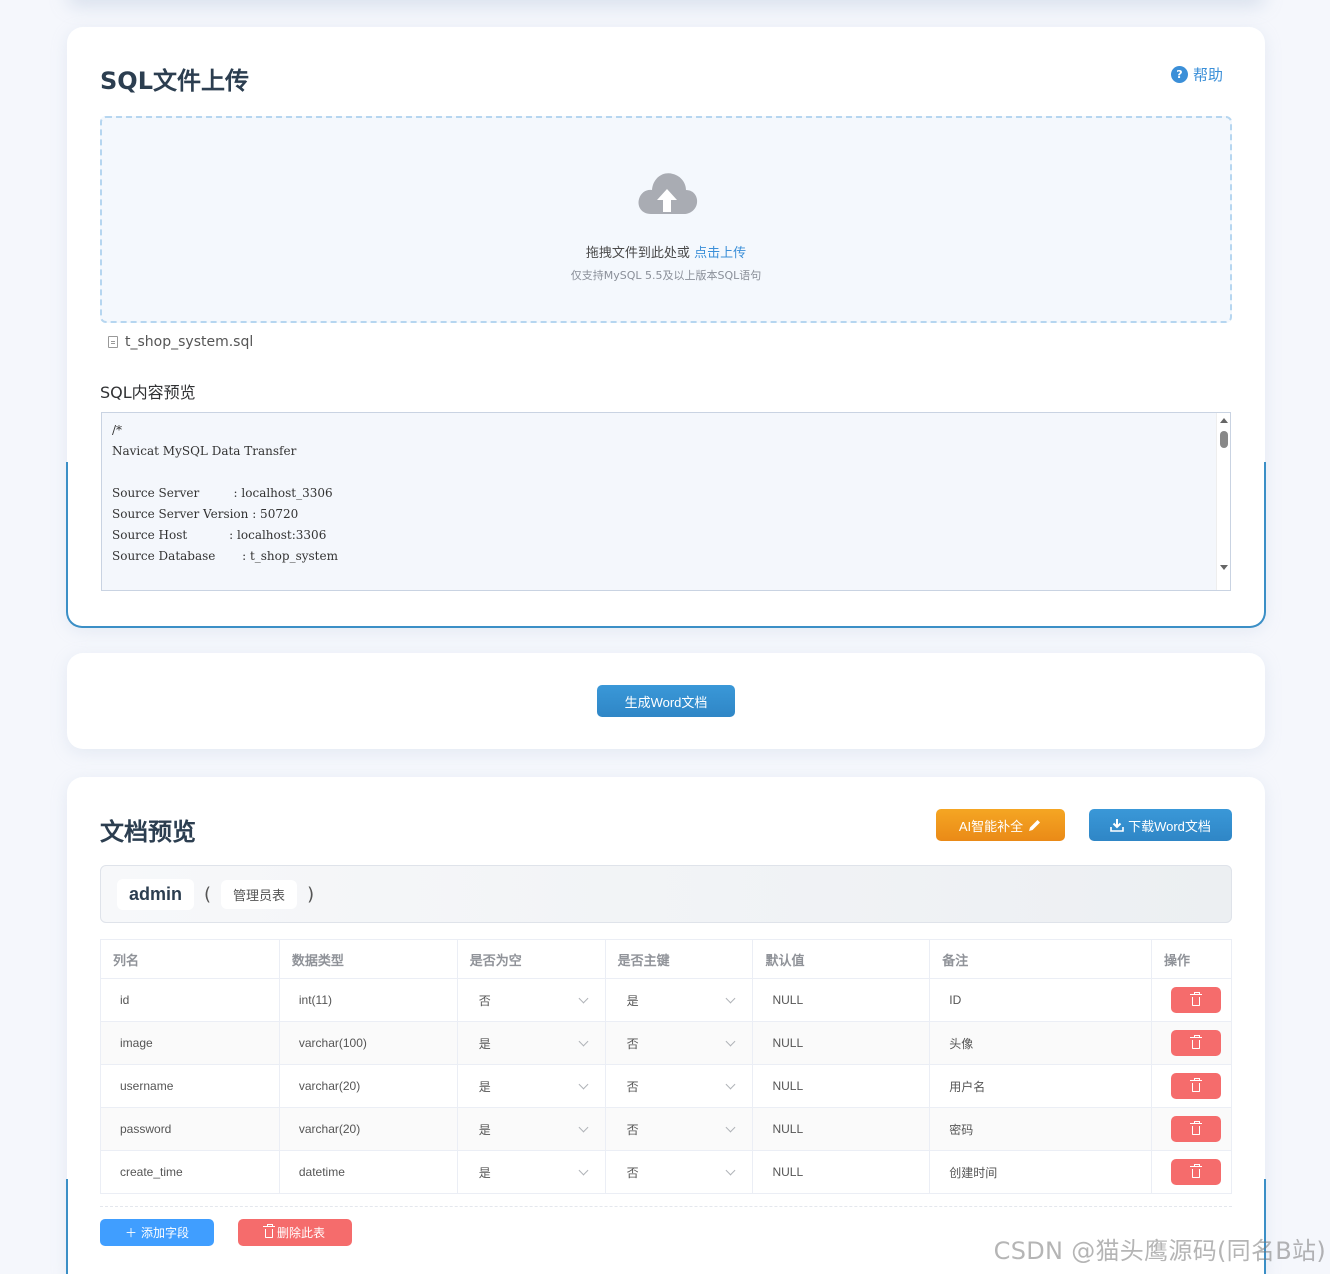 The image size is (1330, 1274). Describe the element at coordinates (1040, 1172) in the screenshot. I see `field-comment: 创建时间` at that location.